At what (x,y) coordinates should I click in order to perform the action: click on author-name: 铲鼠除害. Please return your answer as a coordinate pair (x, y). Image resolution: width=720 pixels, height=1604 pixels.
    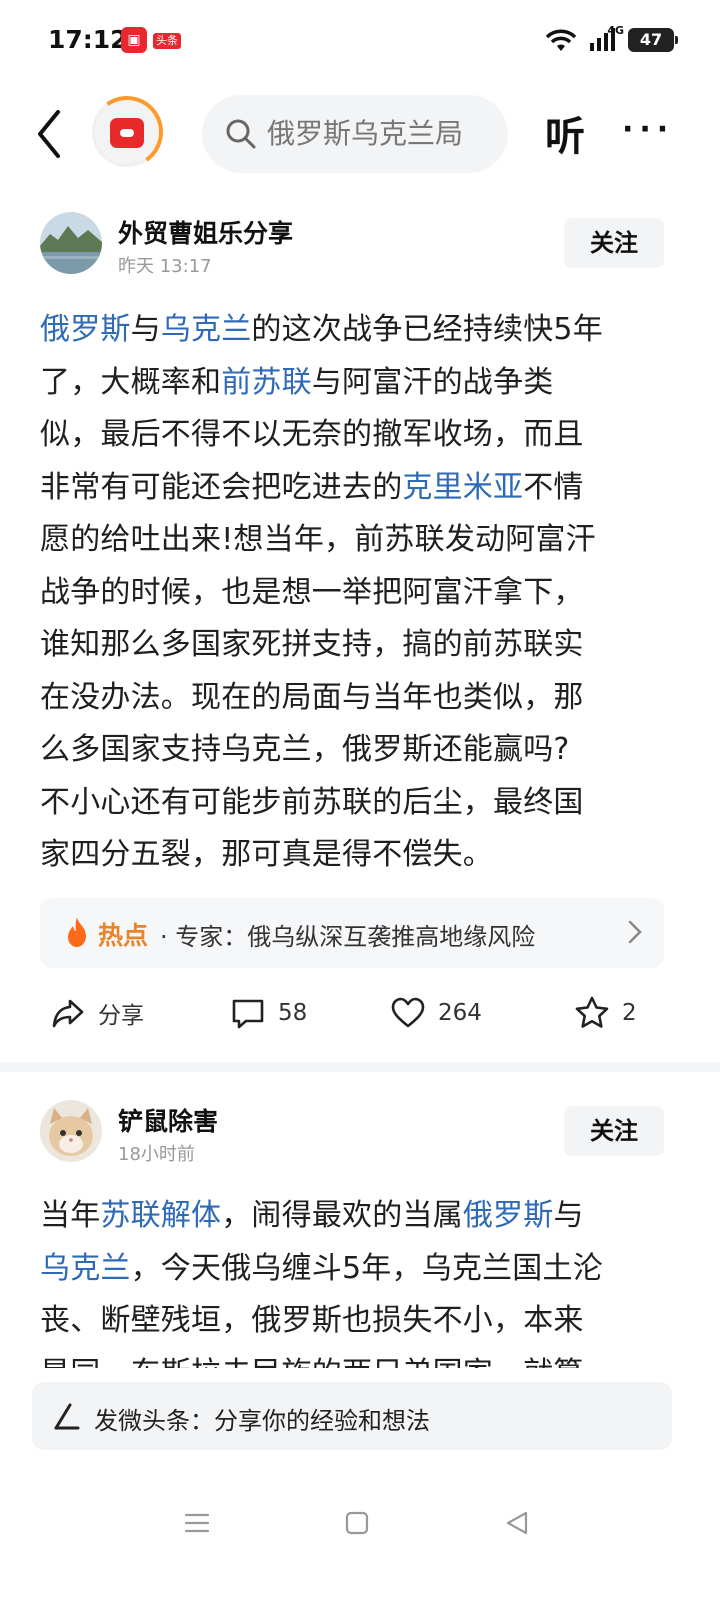
    Looking at the image, I should click on (168, 1120).